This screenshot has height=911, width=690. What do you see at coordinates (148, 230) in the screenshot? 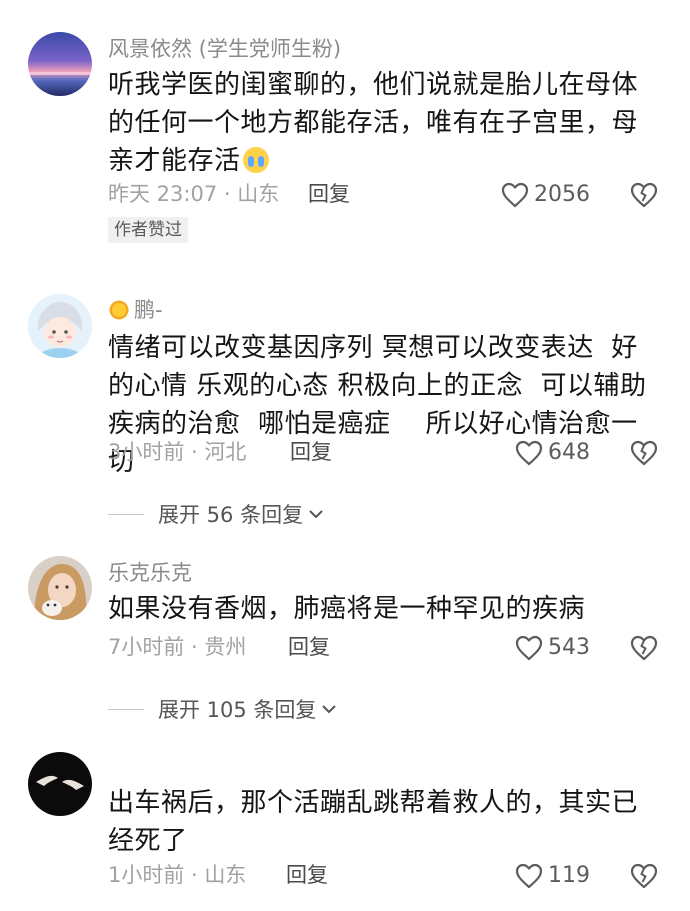
I see `author-liked-badge: 作者赞过` at bounding box center [148, 230].